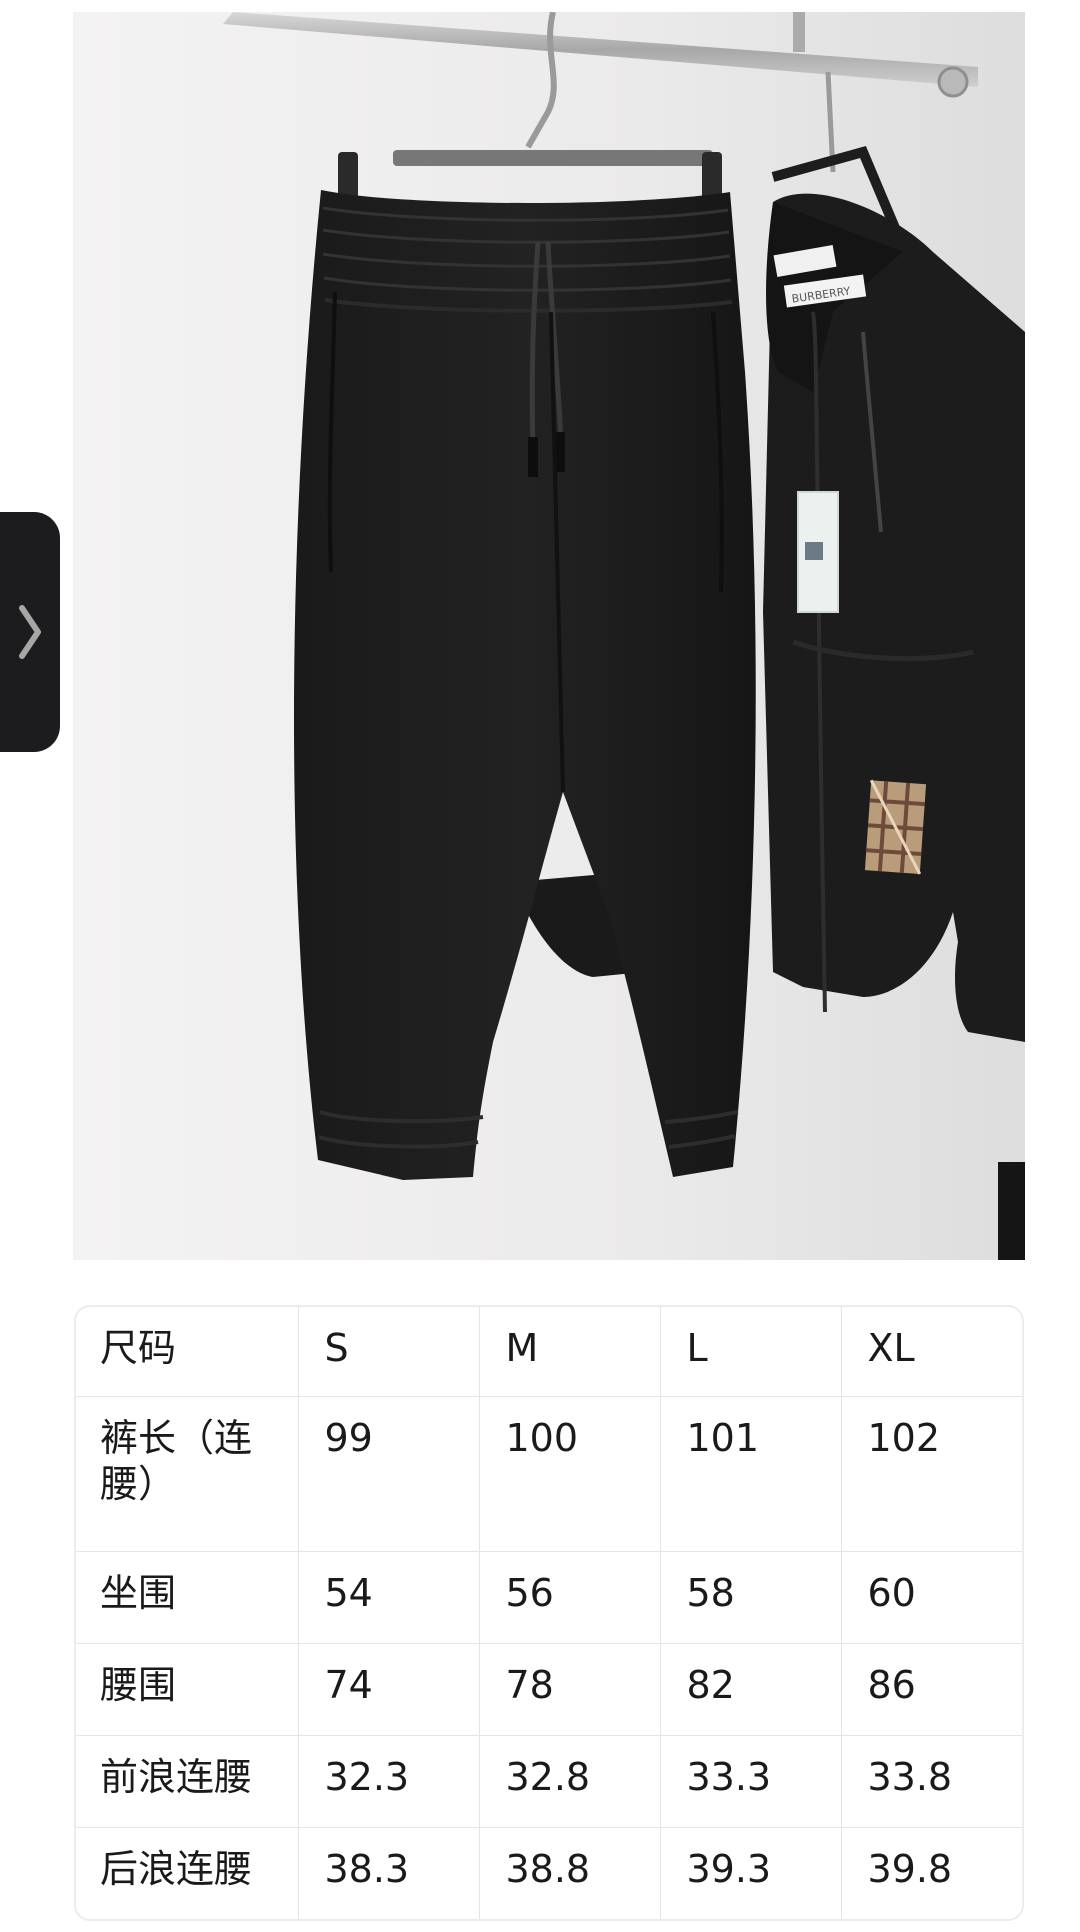 Image resolution: width=1080 pixels, height=1932 pixels. I want to click on table-cell: 102, so click(931, 1474).